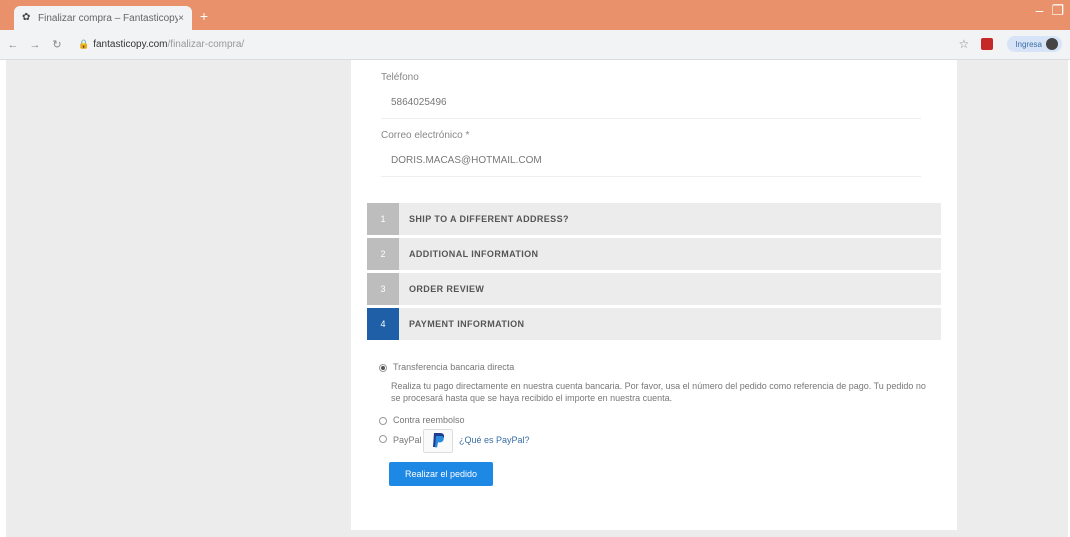  What do you see at coordinates (1052, 44) in the screenshot?
I see `avatar-icon` at bounding box center [1052, 44].